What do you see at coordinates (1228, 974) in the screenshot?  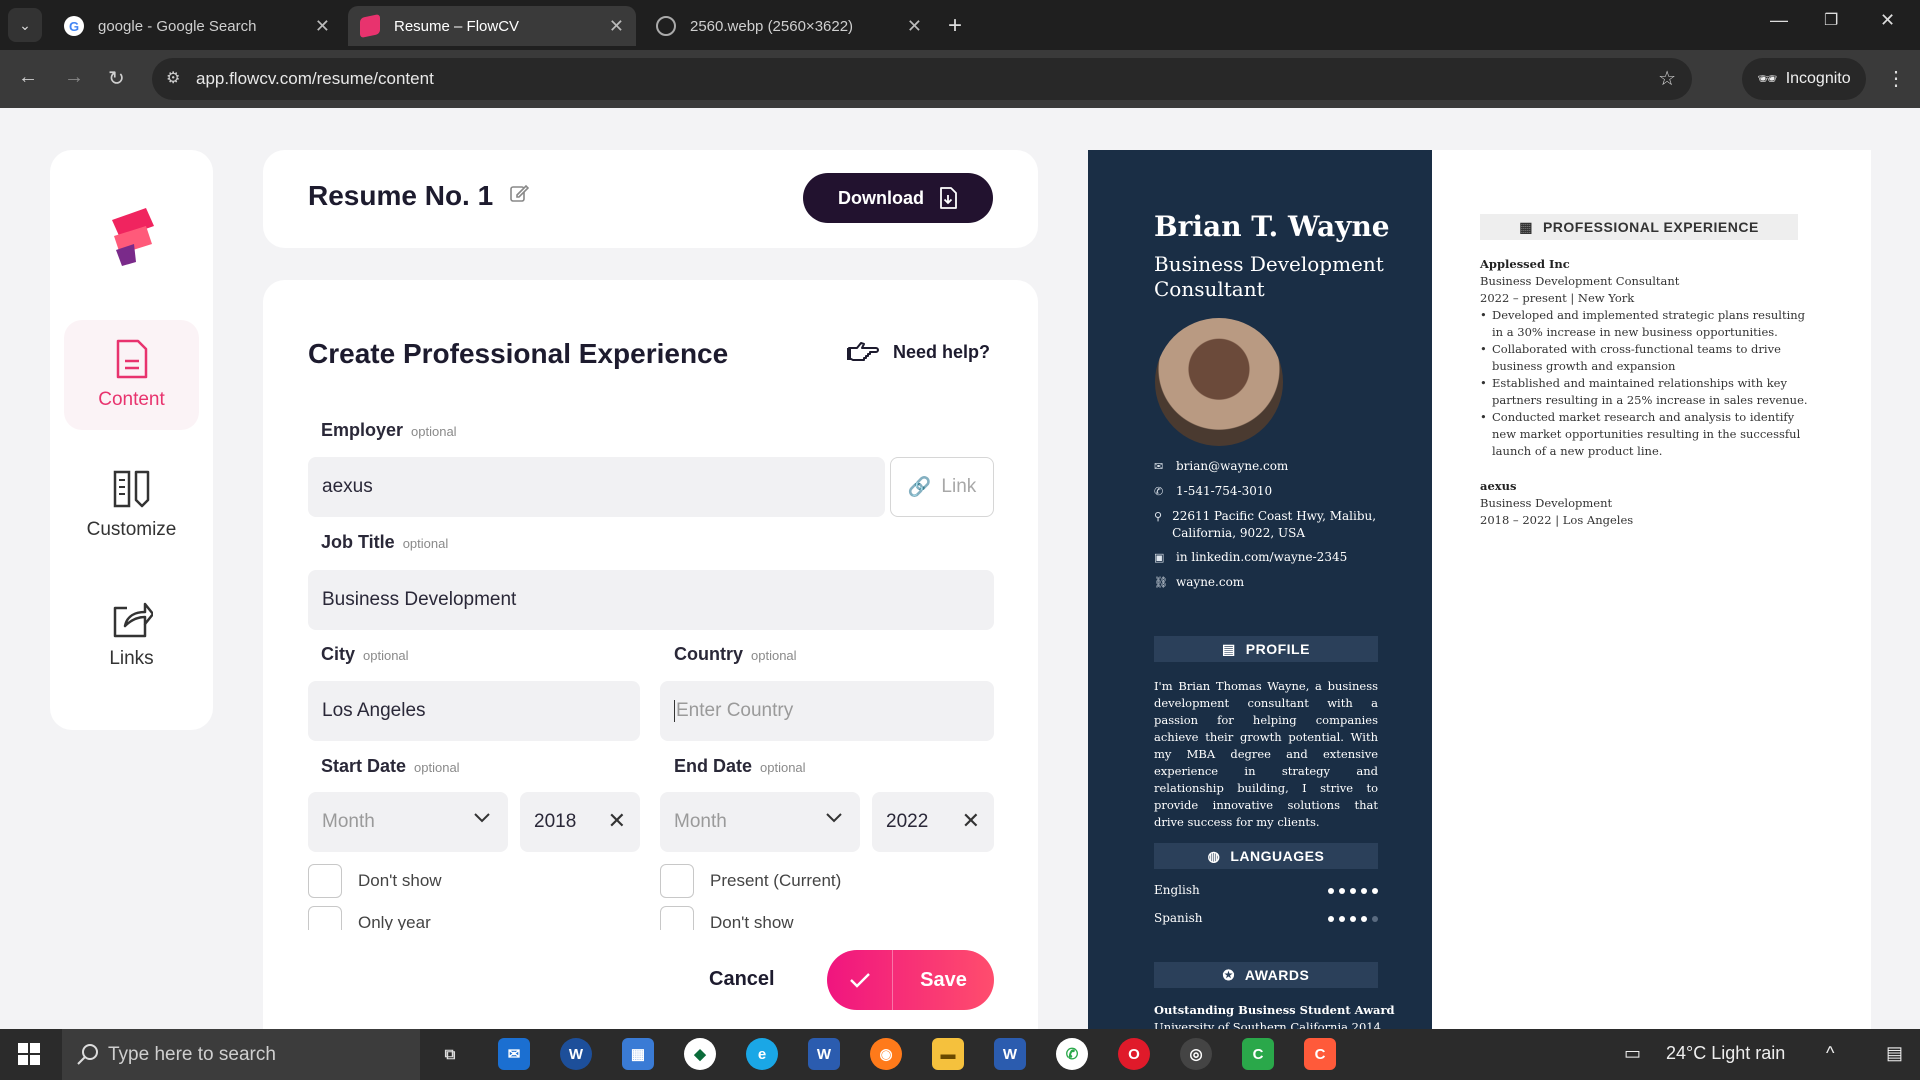 I see `award-icon: ✪` at bounding box center [1228, 974].